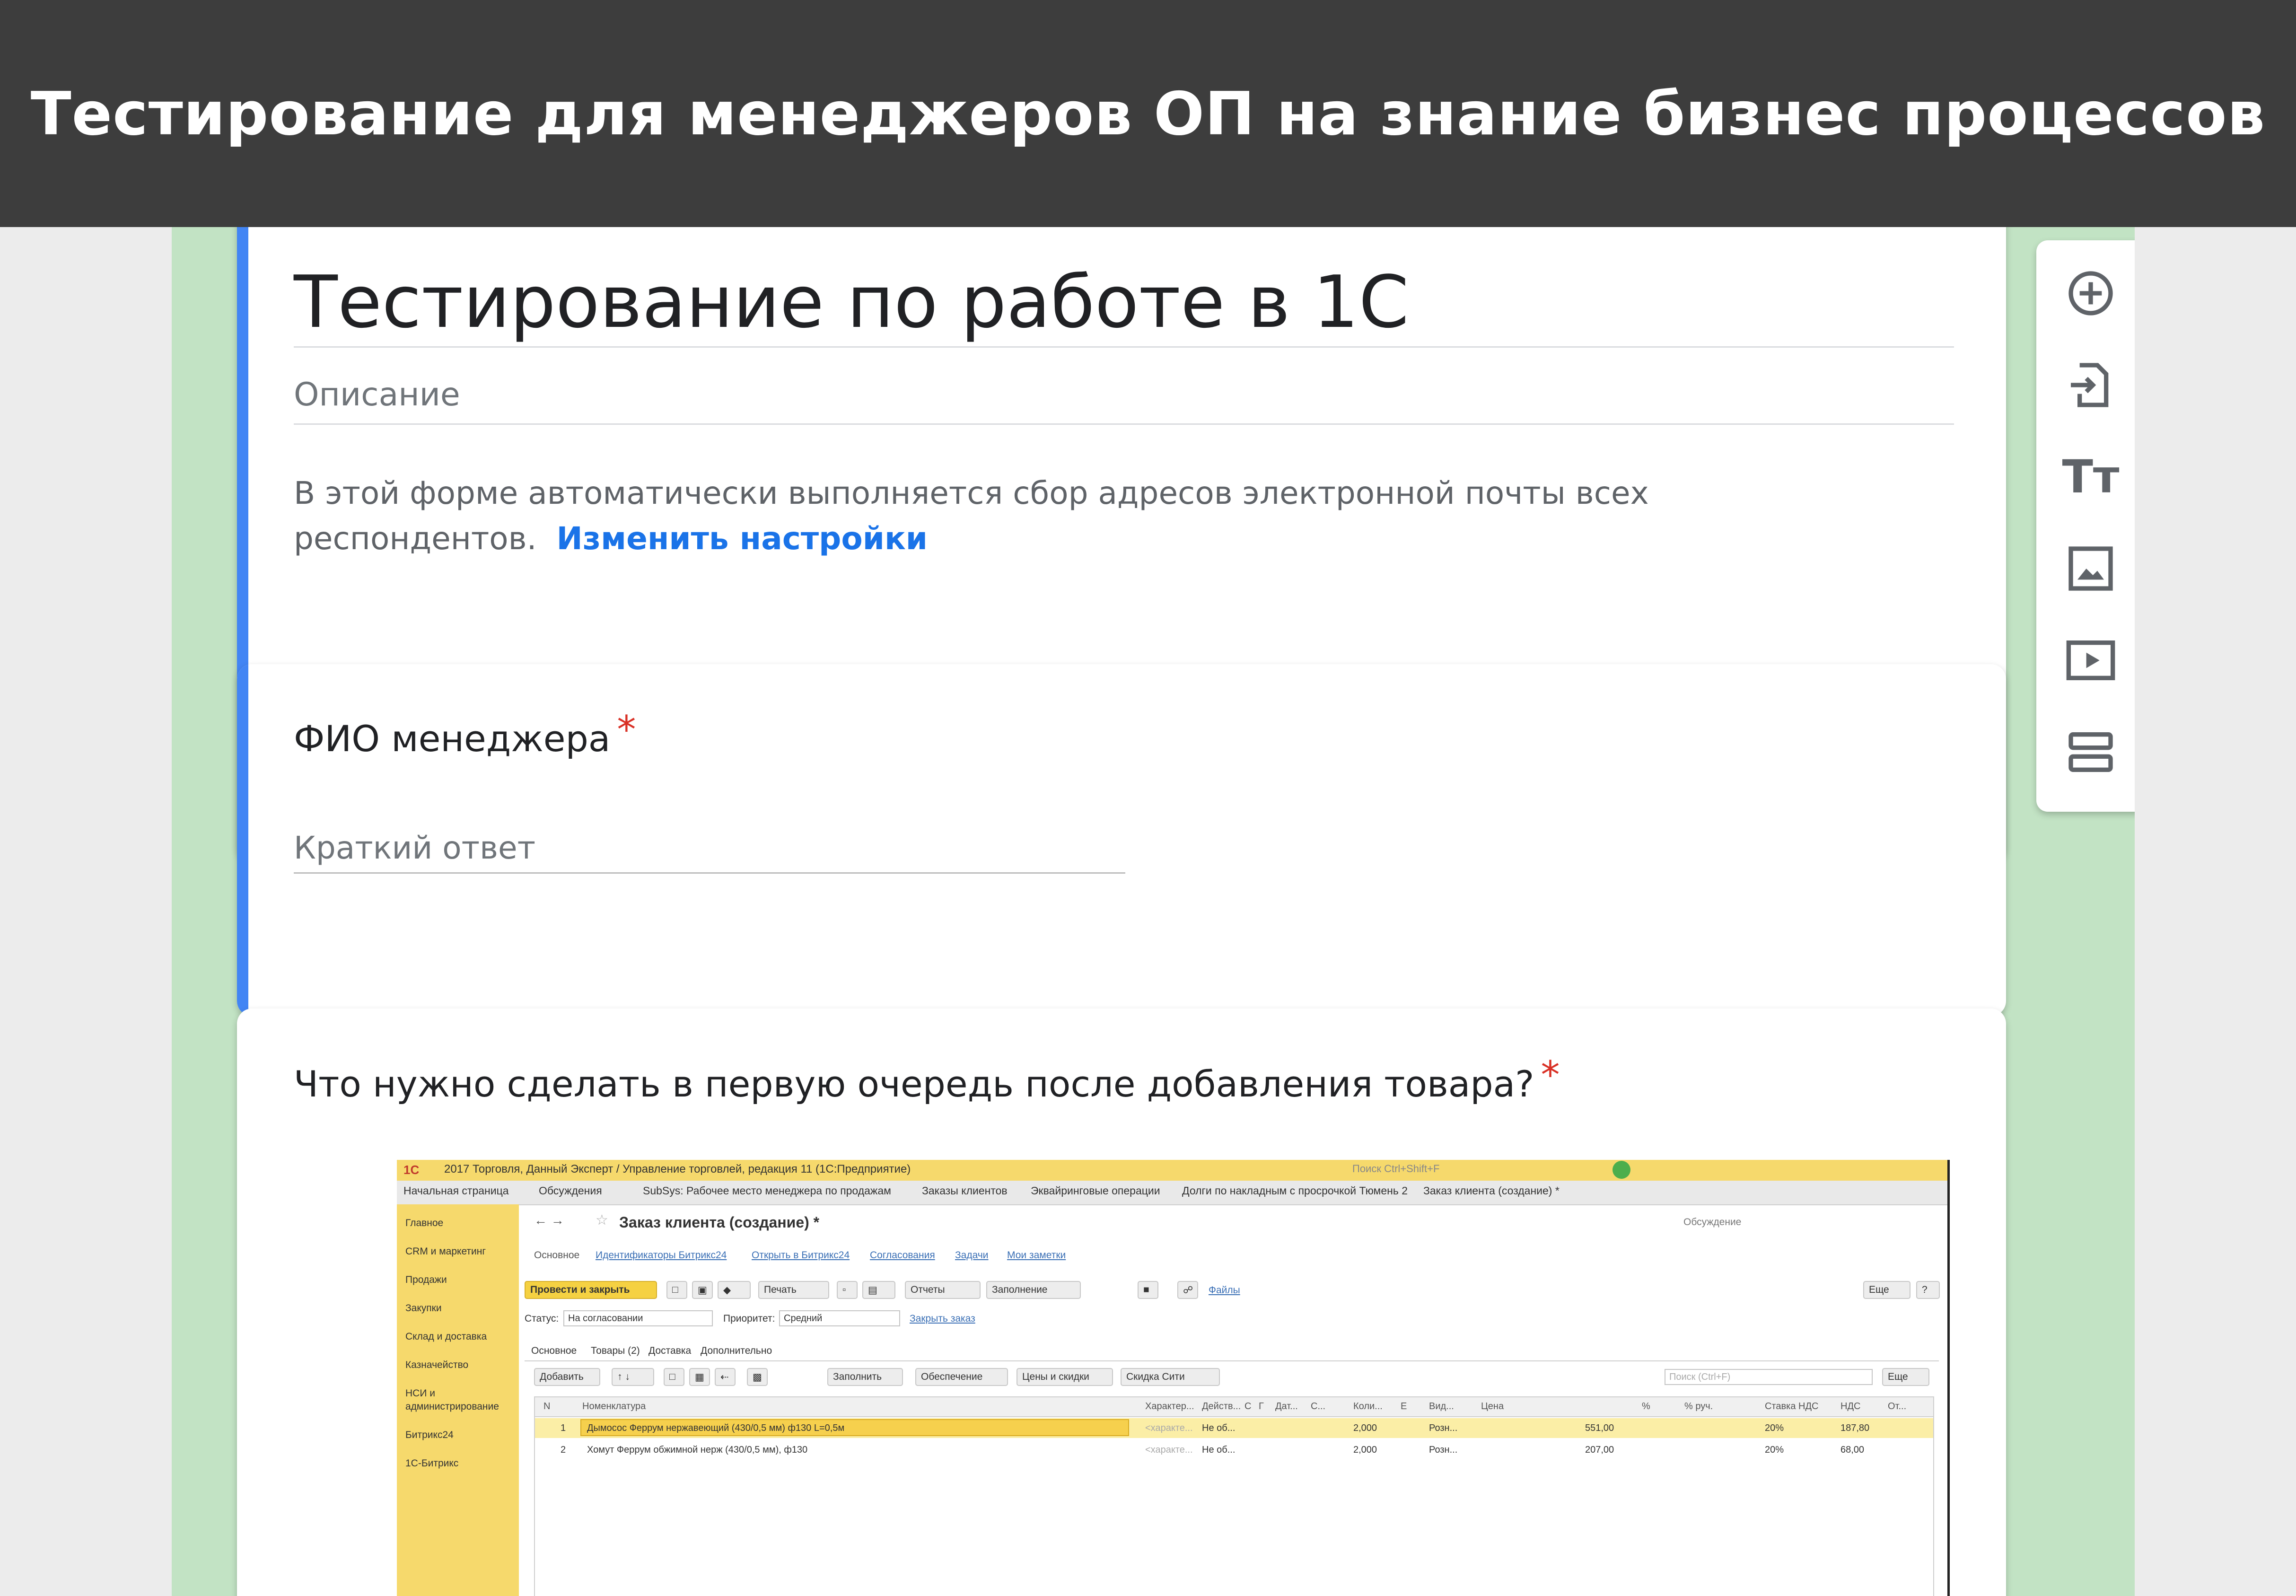  I want to click on 1c-discount-card-button: Скидка Сити, so click(1171, 1377).